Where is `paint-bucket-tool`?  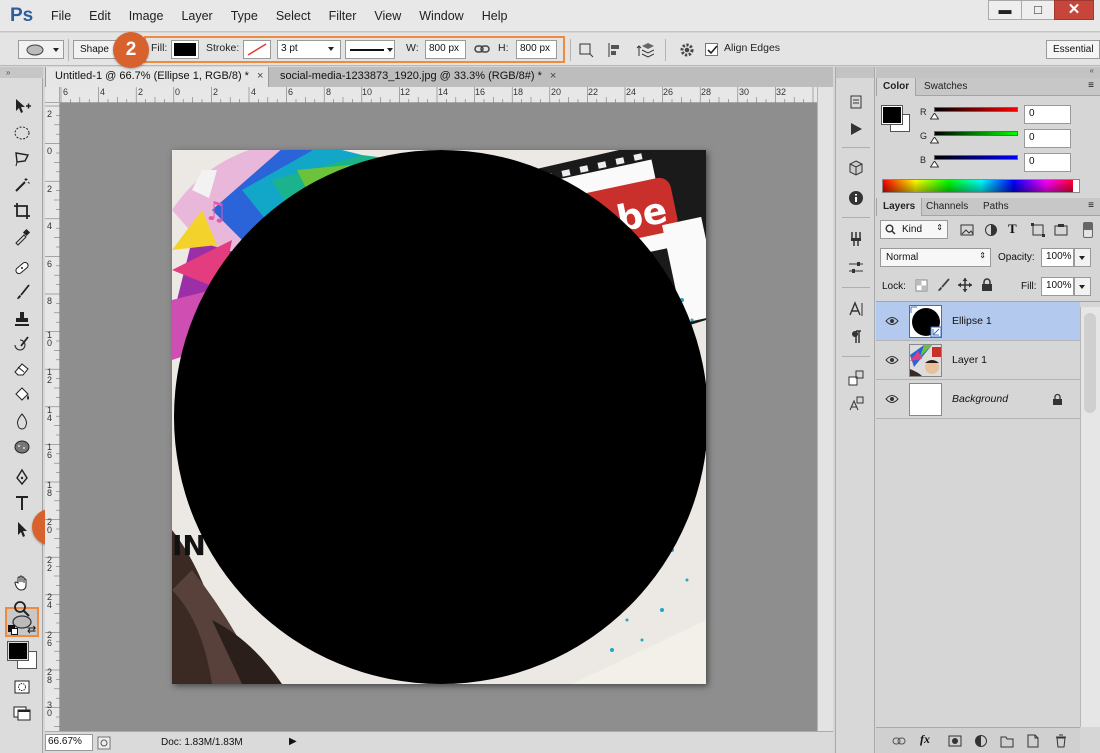
paint-bucket-tool is located at coordinates (22, 394).